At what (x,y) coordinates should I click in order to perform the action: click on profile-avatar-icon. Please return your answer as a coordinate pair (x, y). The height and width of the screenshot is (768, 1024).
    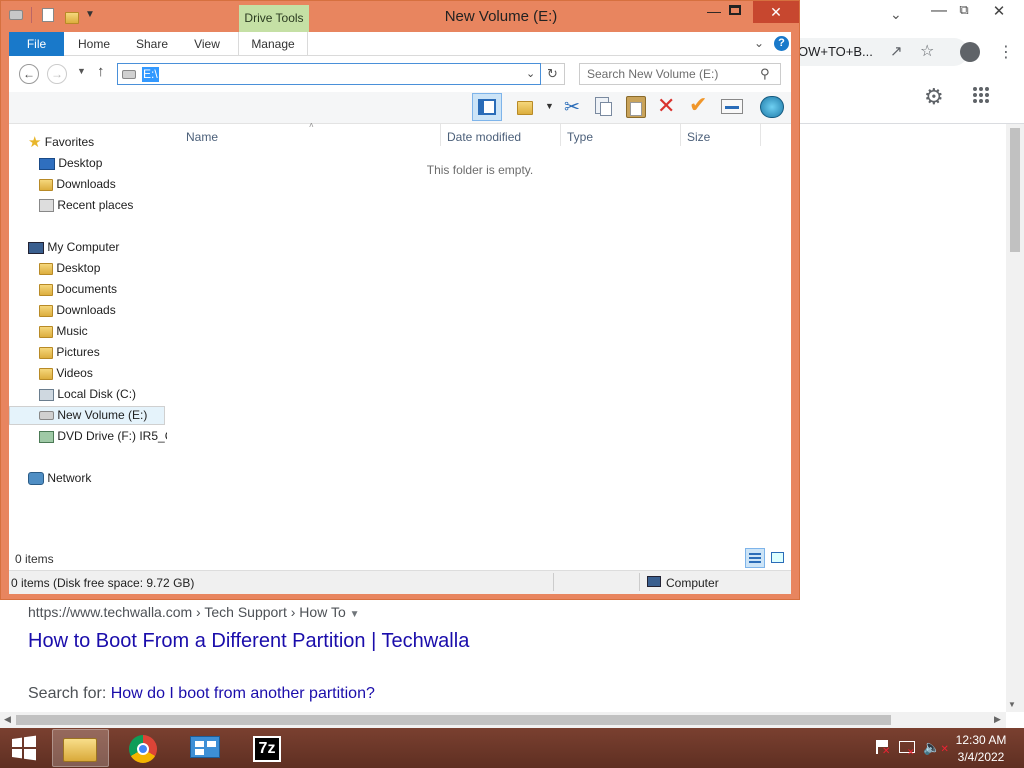
    Looking at the image, I should click on (970, 52).